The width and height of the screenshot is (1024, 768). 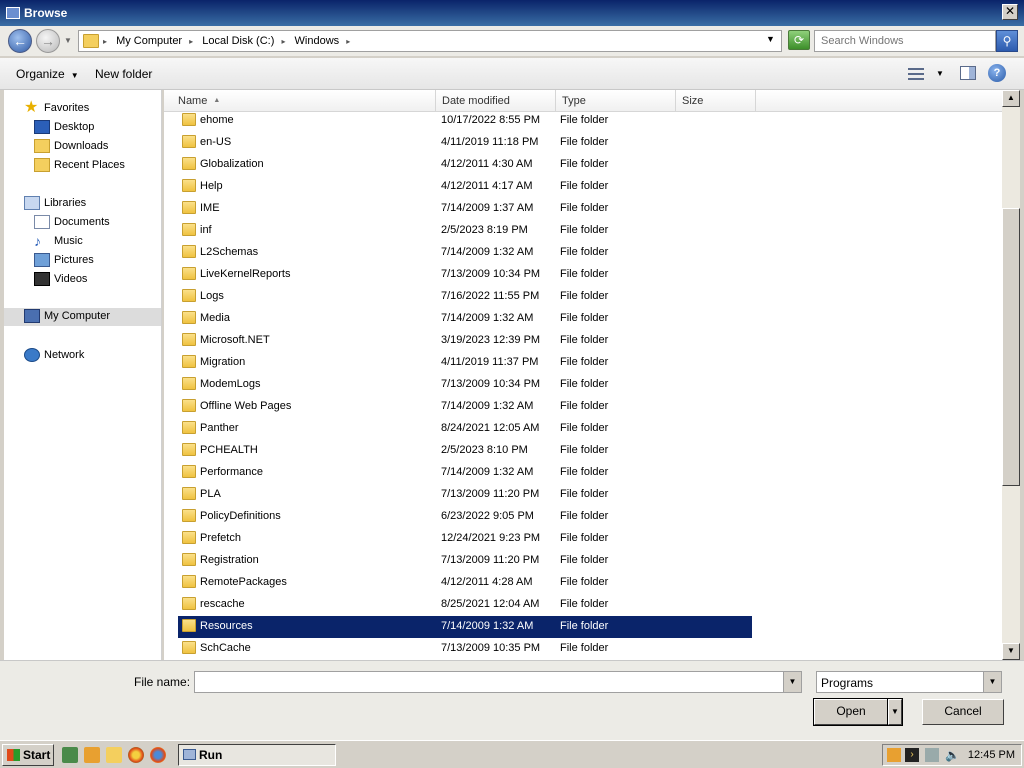 I want to click on preview-pane-icon, so click(x=968, y=73).